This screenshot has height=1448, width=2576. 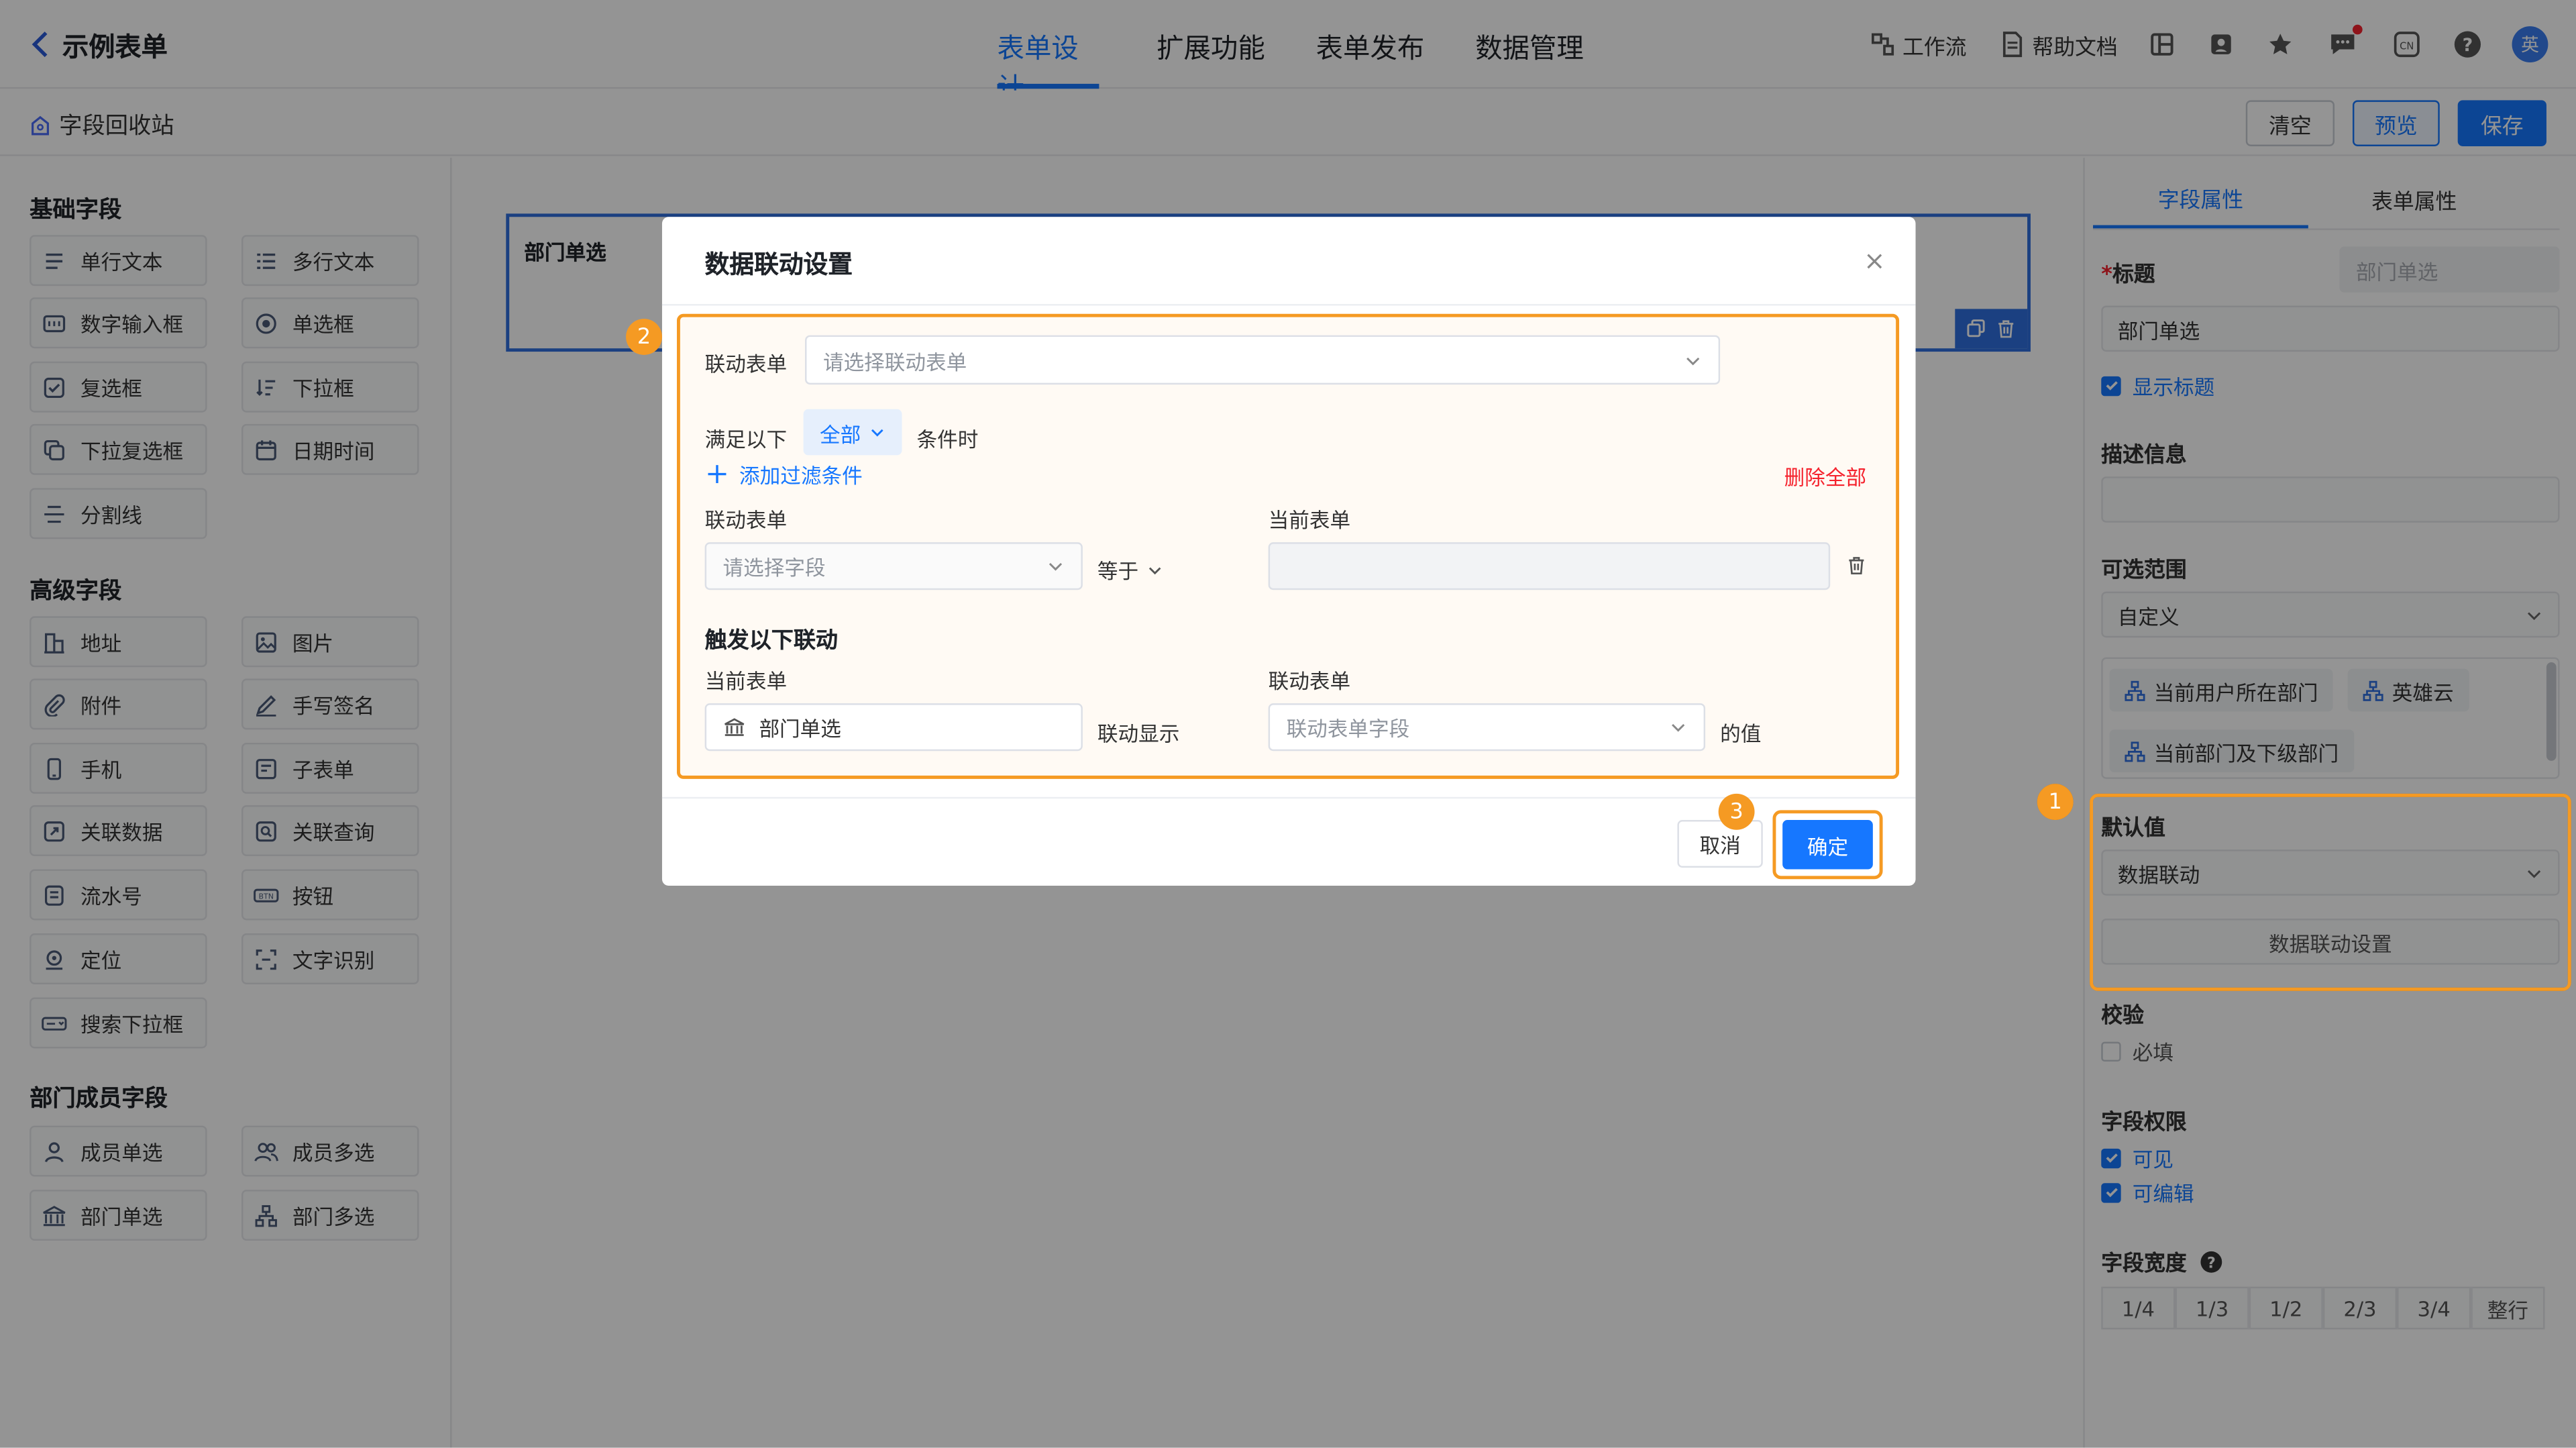 I want to click on condition-mode-value: 全部, so click(x=840, y=433).